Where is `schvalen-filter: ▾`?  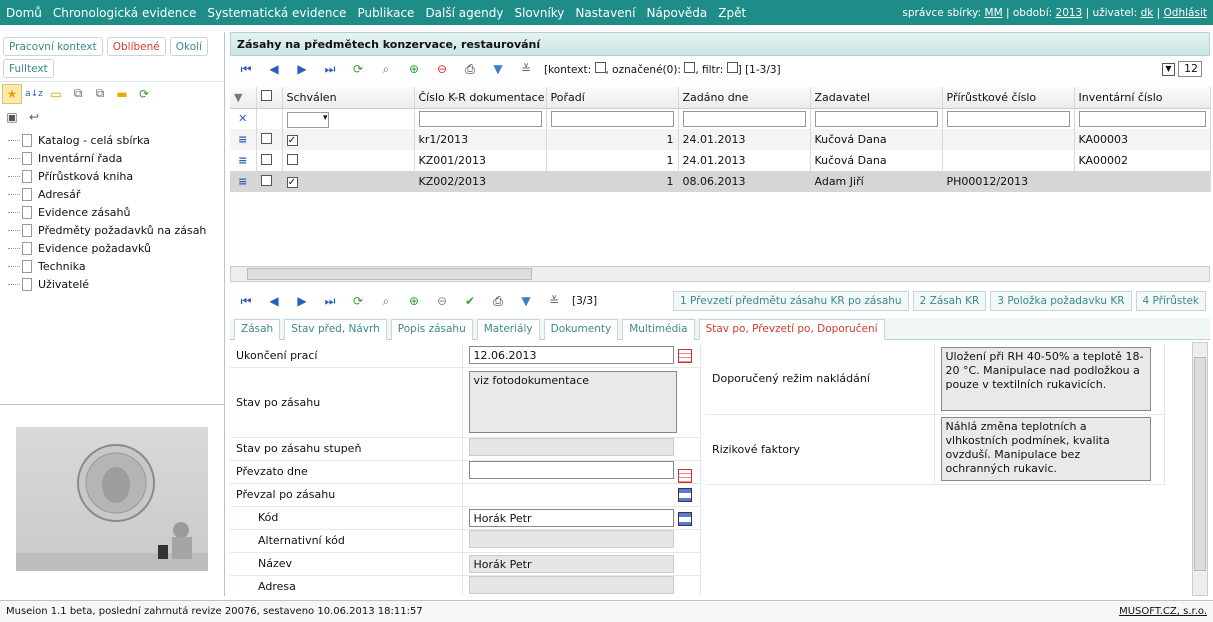
schvalen-filter: ▾ is located at coordinates (348, 118).